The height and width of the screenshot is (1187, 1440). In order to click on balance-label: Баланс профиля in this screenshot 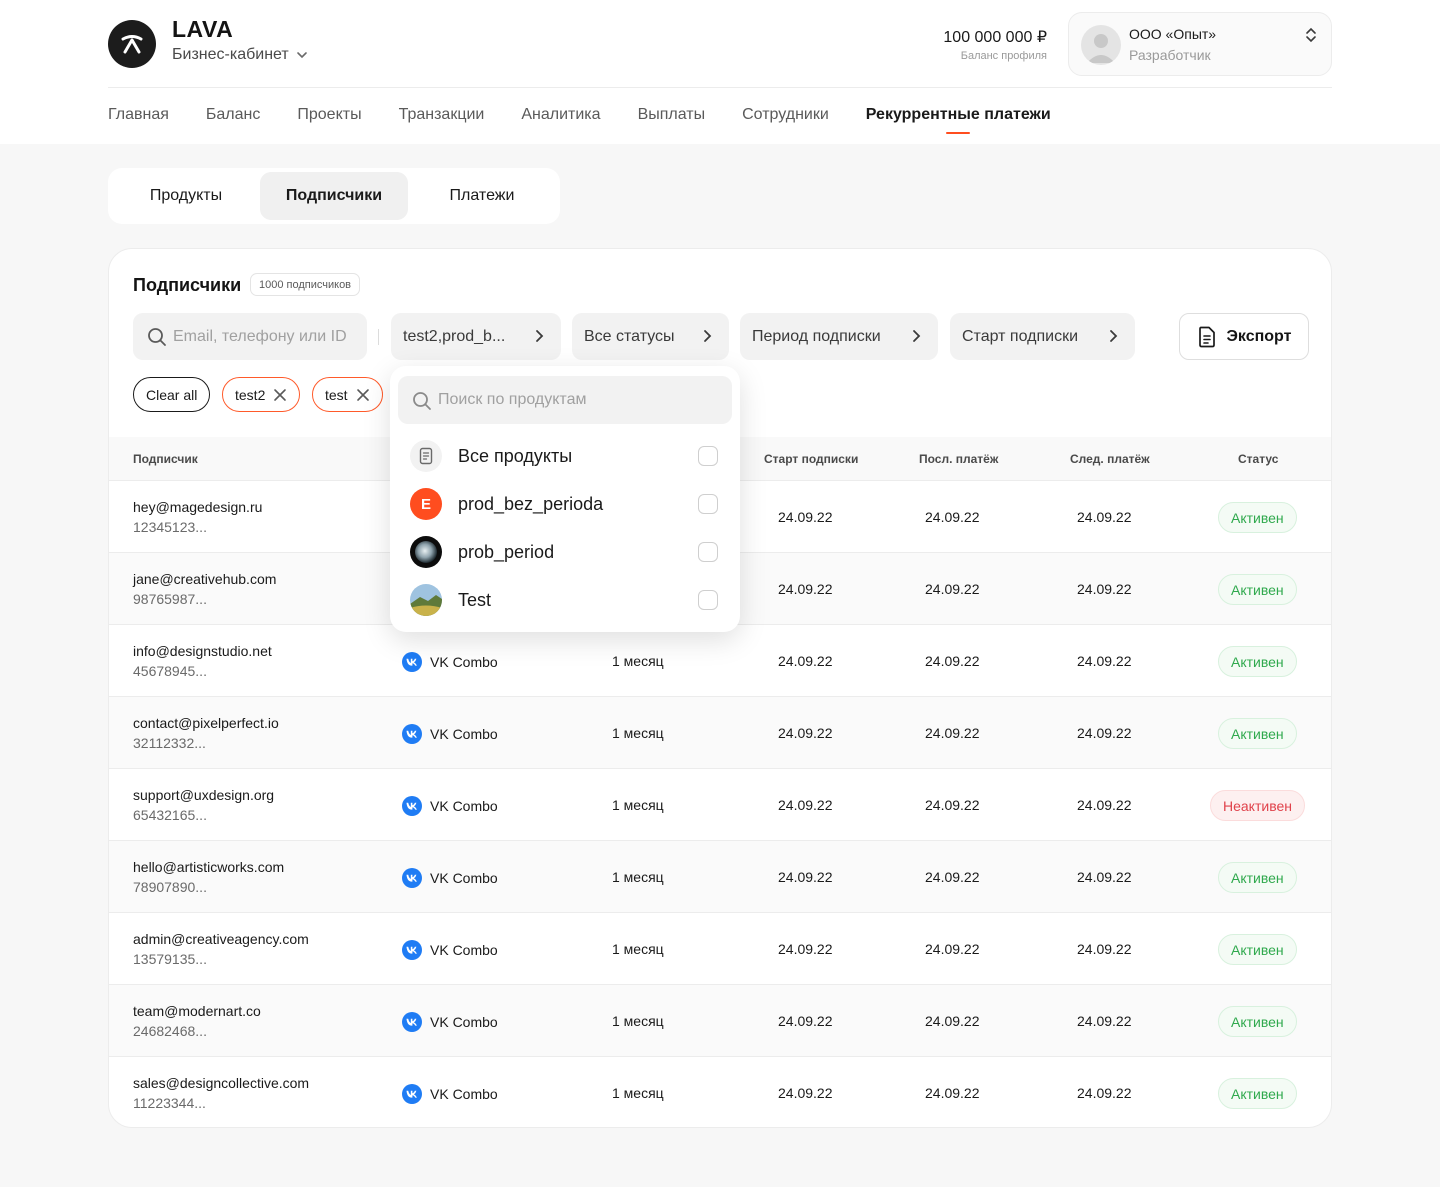, I will do `click(1003, 56)`.